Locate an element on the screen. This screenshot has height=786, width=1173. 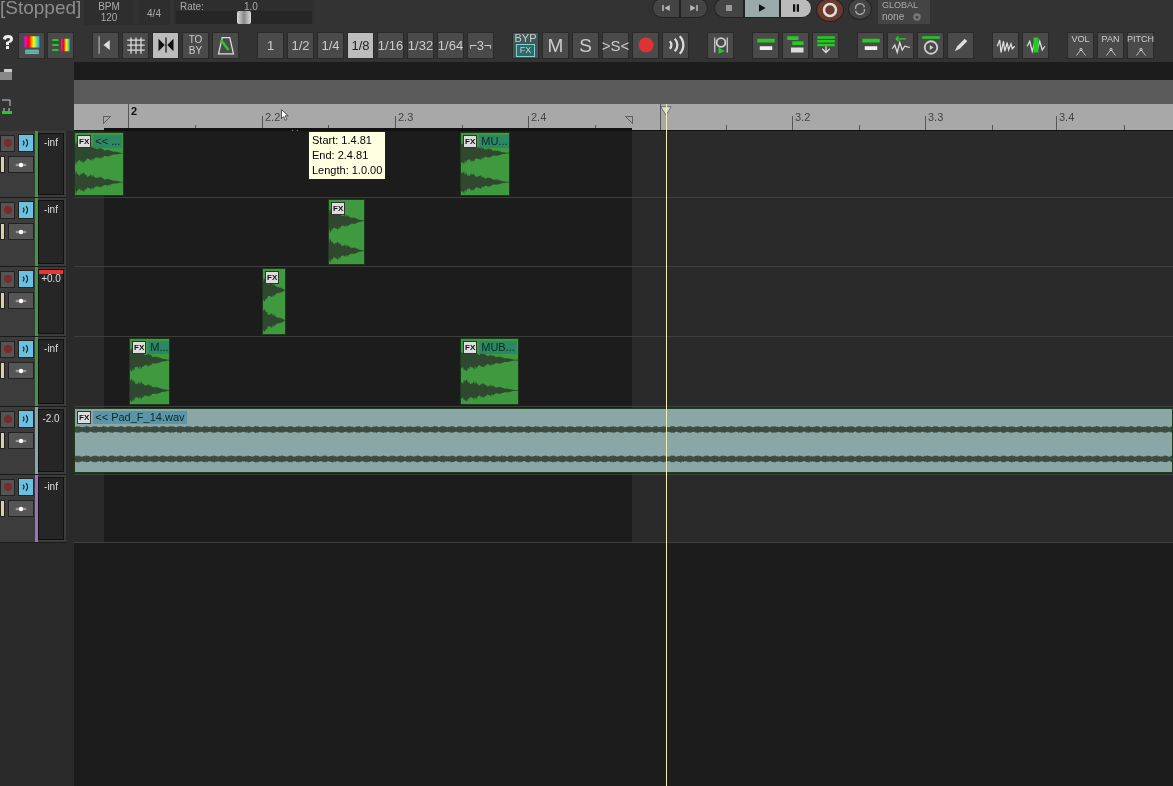
back-button is located at coordinates (666, 9).